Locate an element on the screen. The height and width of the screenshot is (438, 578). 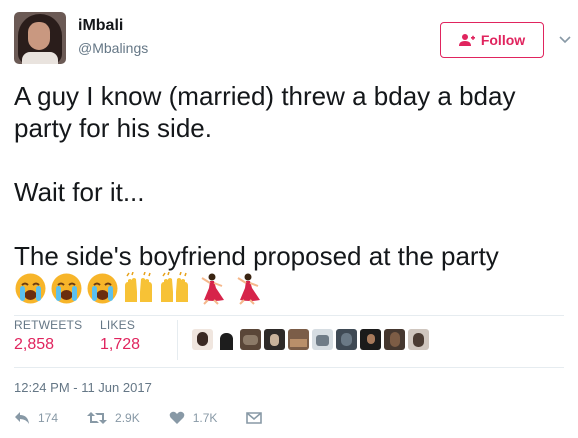
like-button: 1.7K is located at coordinates (193, 418).